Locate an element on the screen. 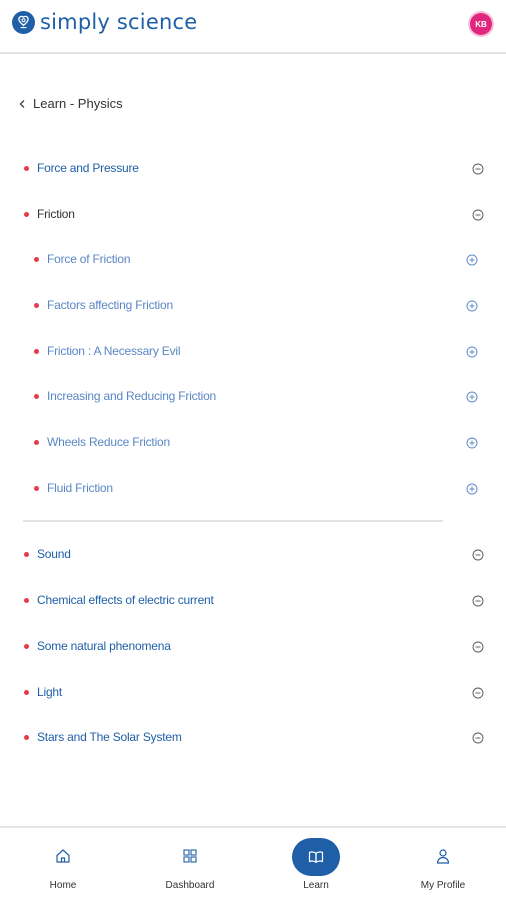  subtopic-label: Force of Friction is located at coordinates (89, 259).